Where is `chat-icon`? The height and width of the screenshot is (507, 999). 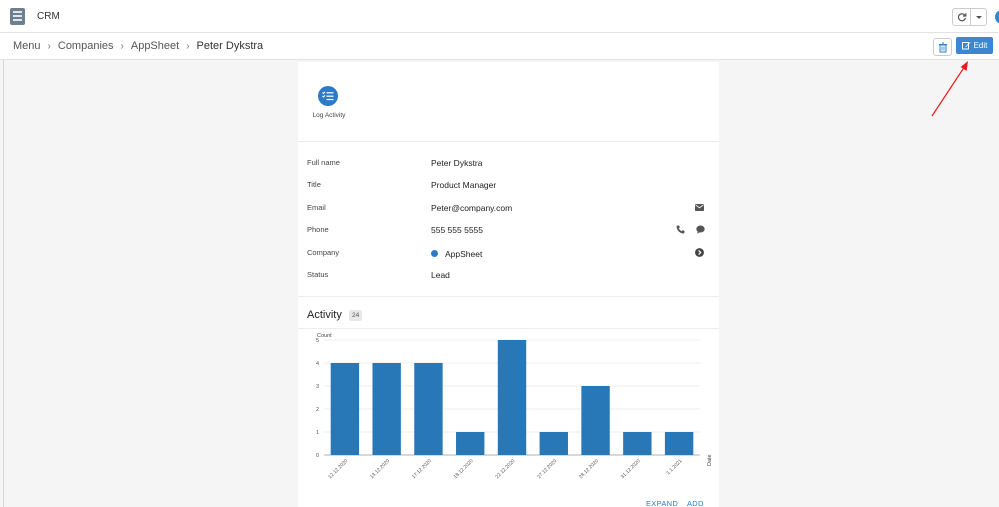
chat-icon is located at coordinates (700, 229).